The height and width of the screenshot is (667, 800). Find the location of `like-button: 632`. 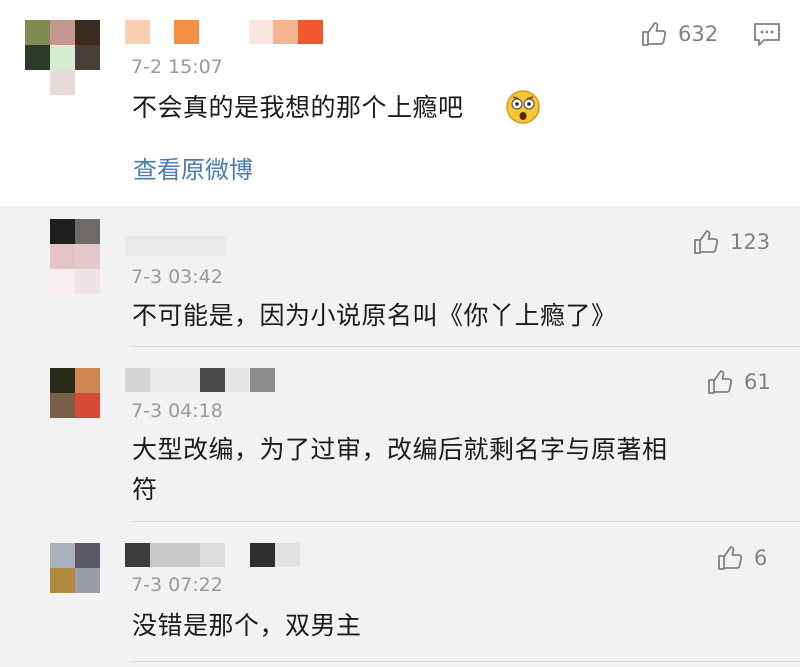

like-button: 632 is located at coordinates (679, 34).